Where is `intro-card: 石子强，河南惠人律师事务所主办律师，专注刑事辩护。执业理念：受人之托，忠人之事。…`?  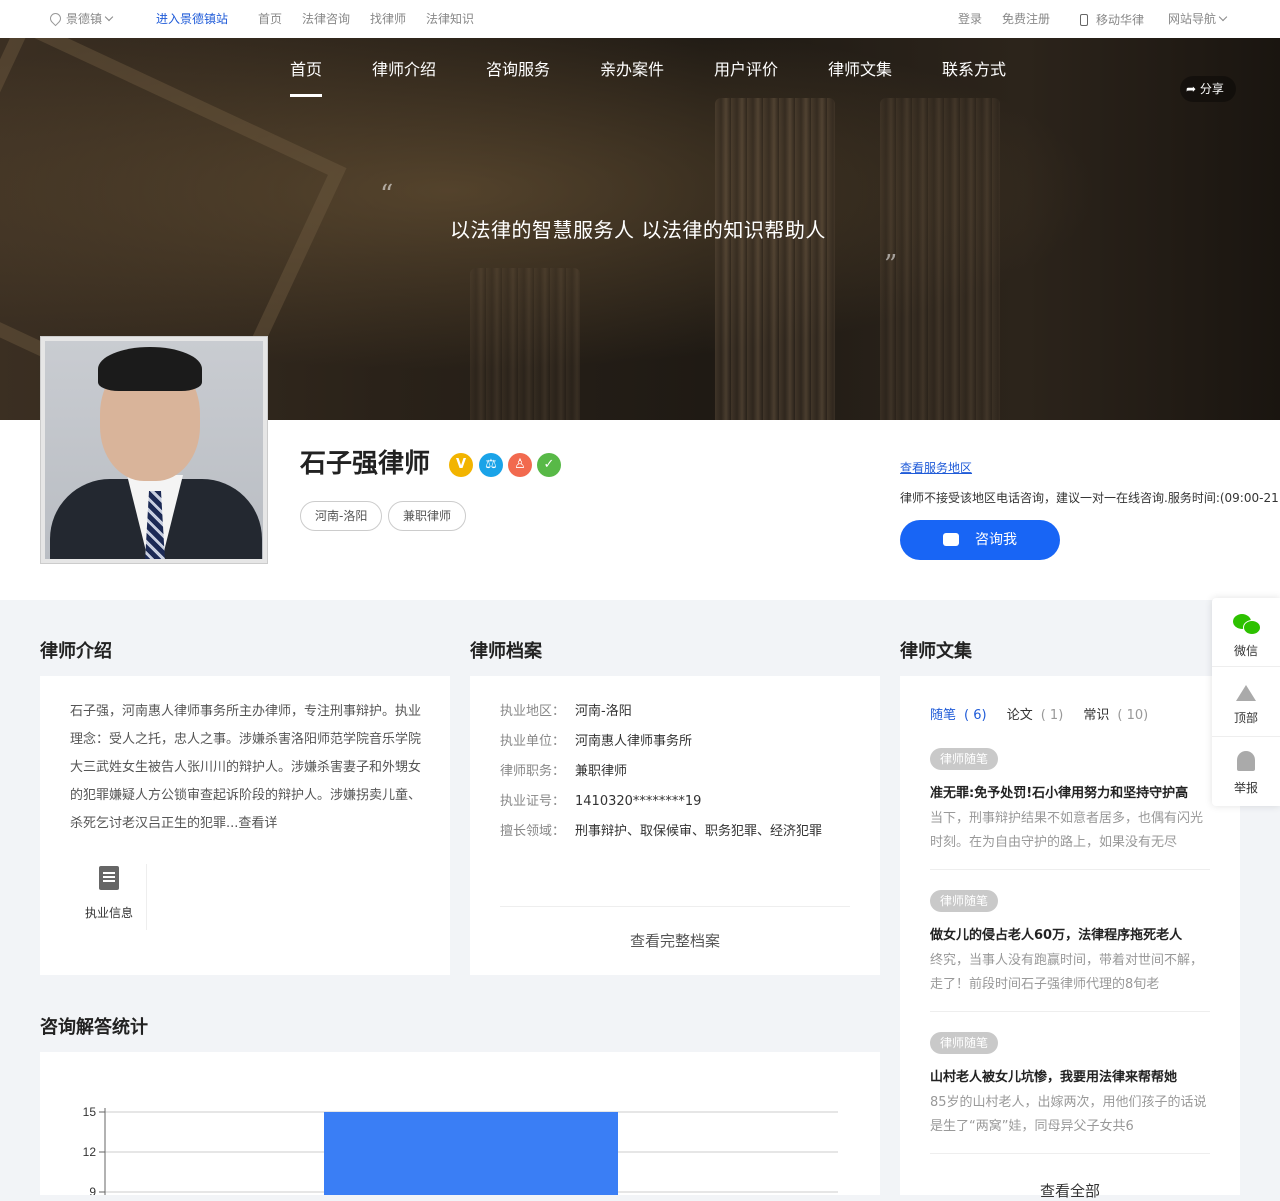
intro-card: 石子强，河南惠人律师事务所主办律师，专注刑事辩护。执业理念：受人之托，忠人之事。… is located at coordinates (245, 825).